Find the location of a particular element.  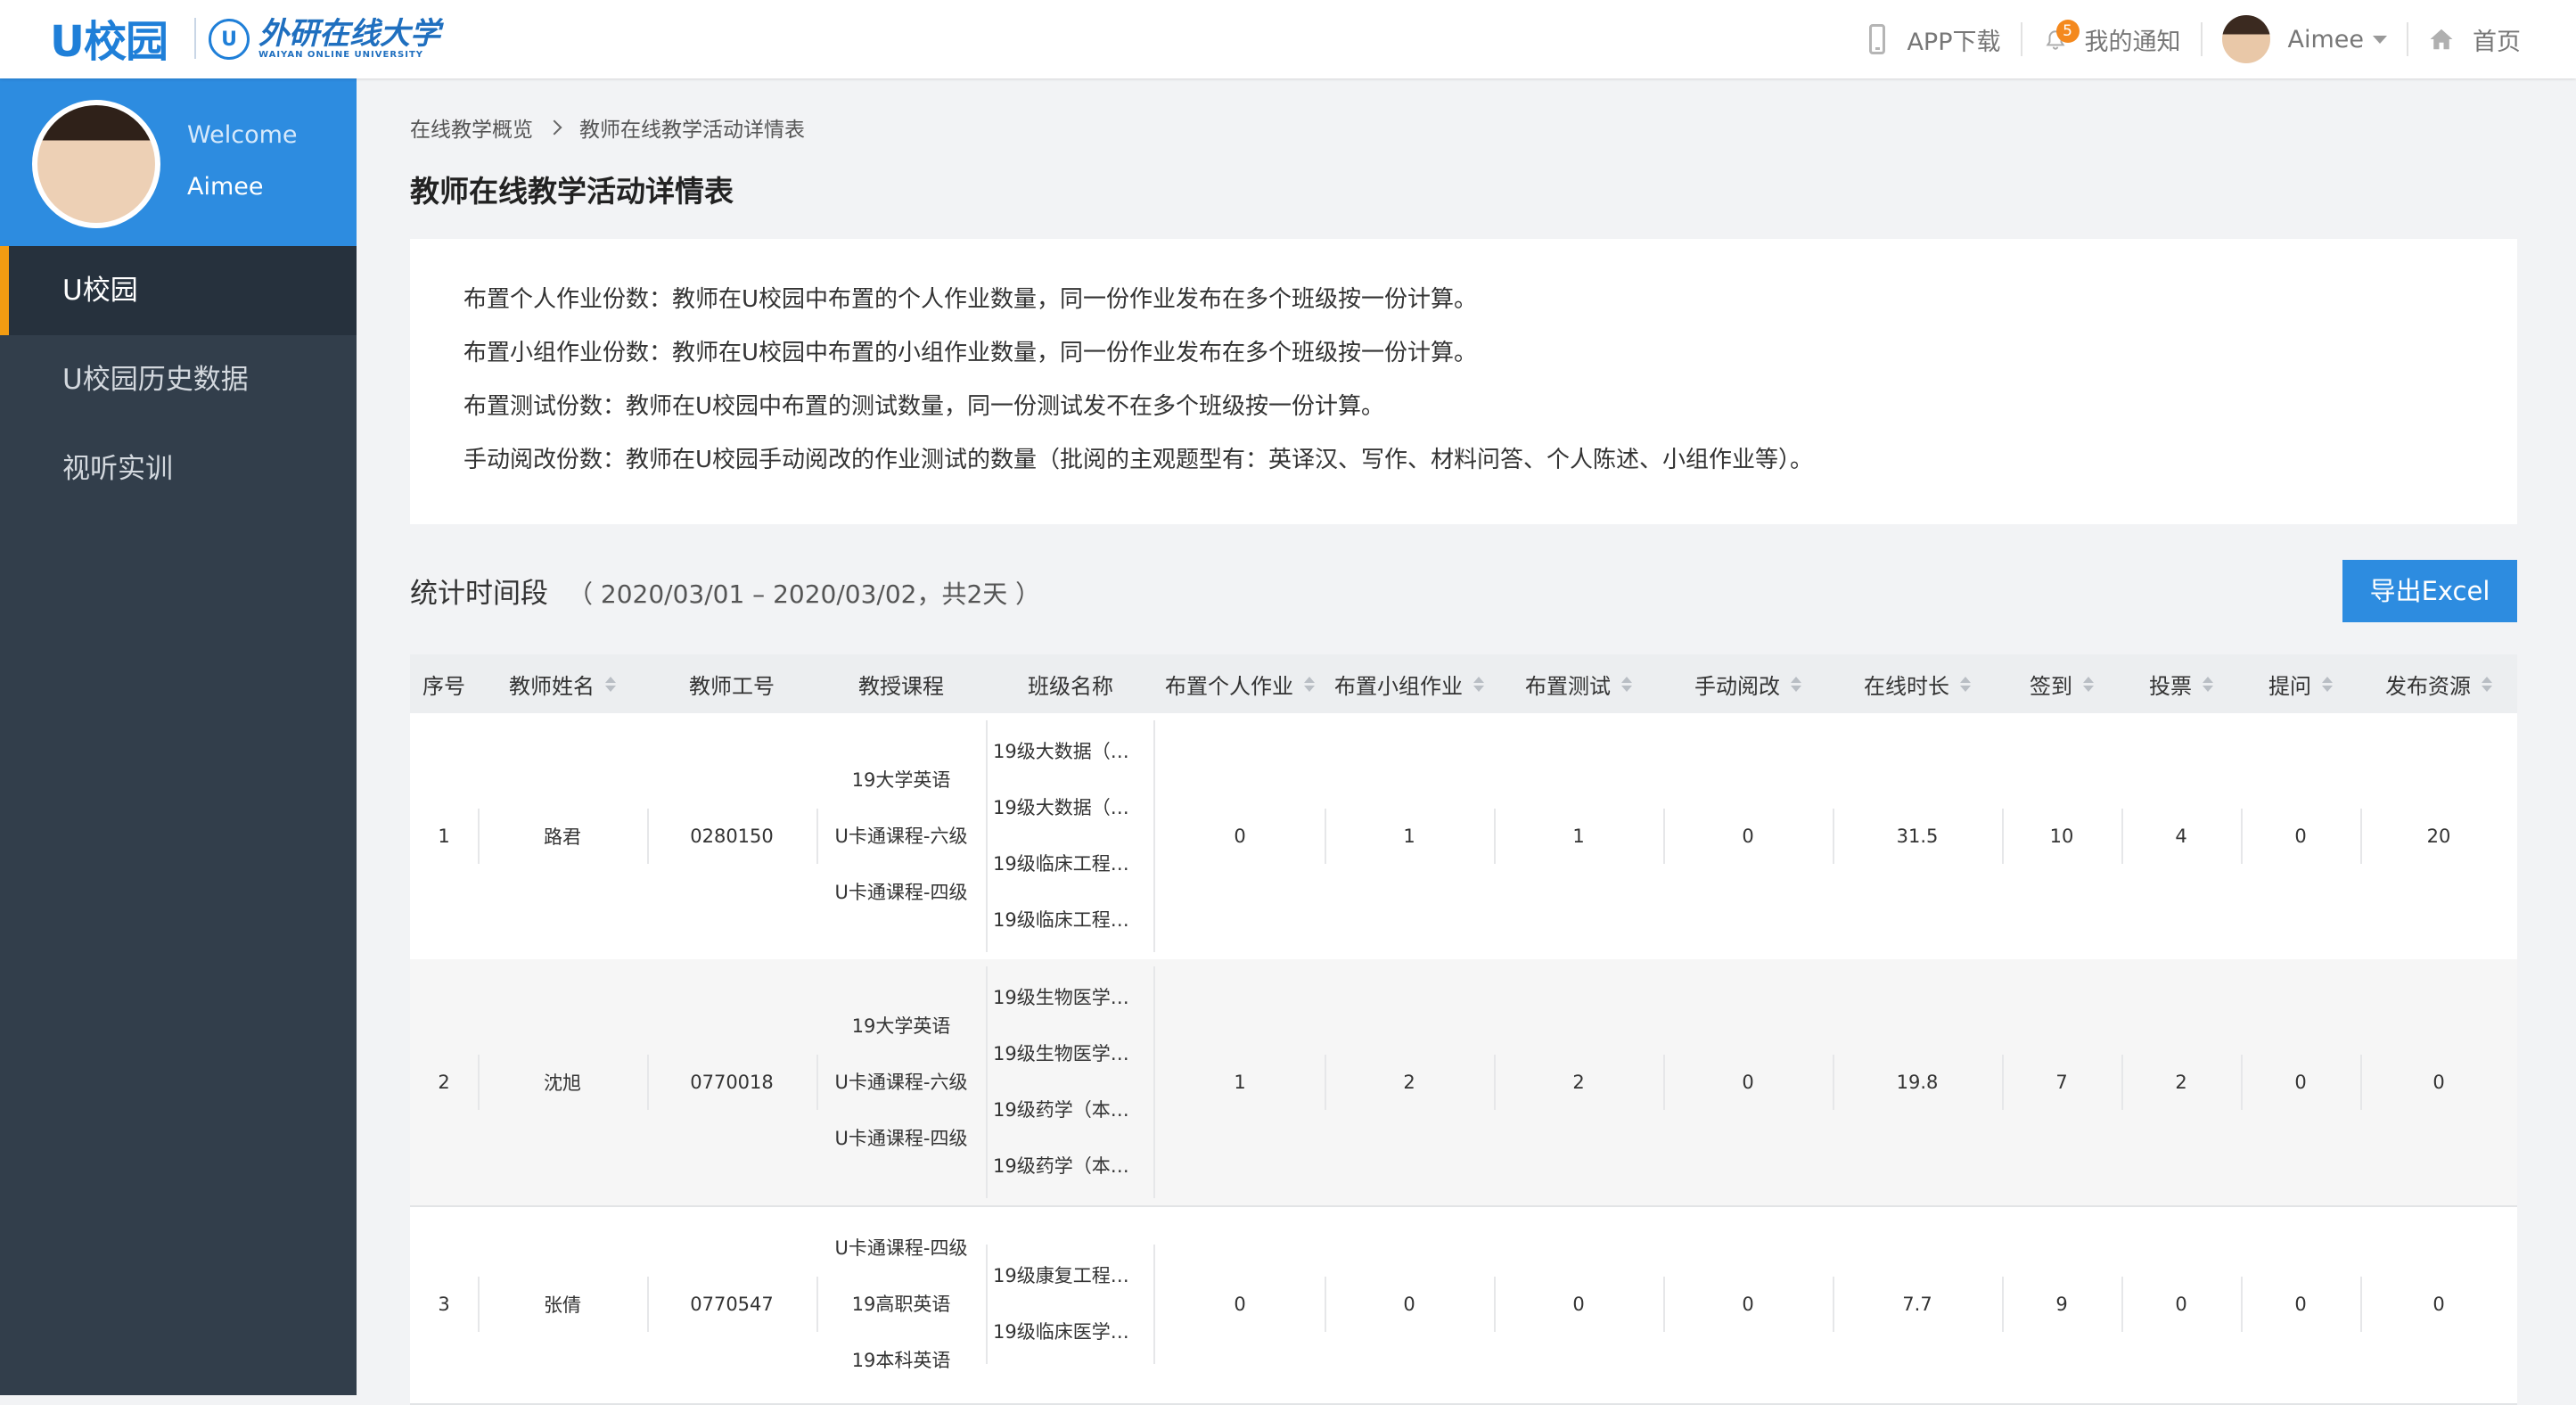

cell-name: 沈旭 is located at coordinates (562, 1082).